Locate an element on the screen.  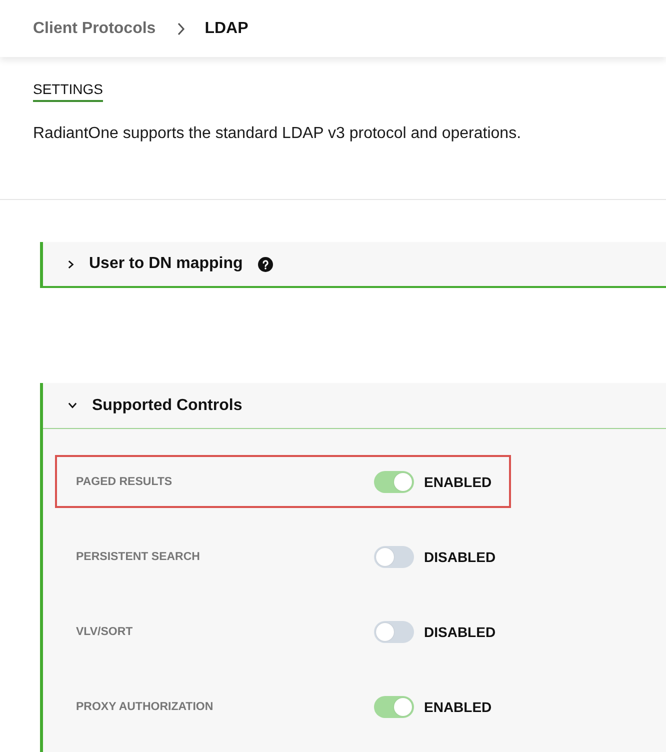
chevron-down-icon is located at coordinates (72, 405).